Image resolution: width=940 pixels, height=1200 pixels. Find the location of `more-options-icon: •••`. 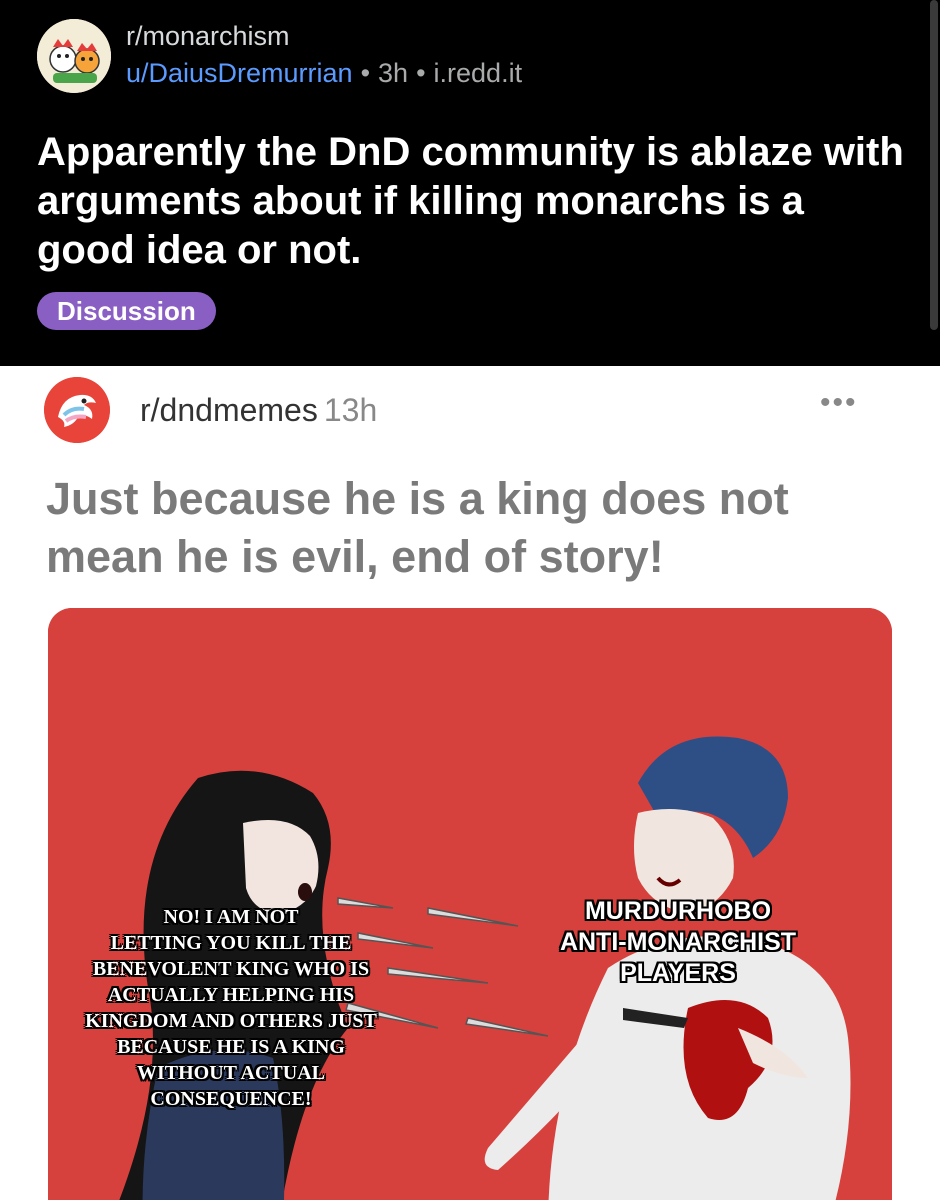

more-options-icon: ••• is located at coordinates (839, 402).